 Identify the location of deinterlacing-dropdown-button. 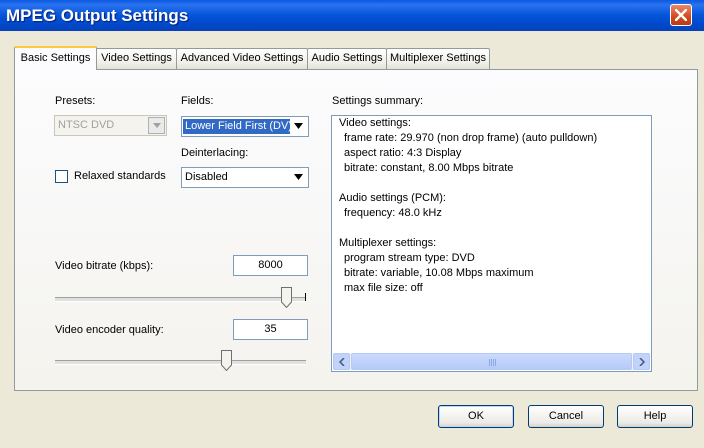
(298, 177).